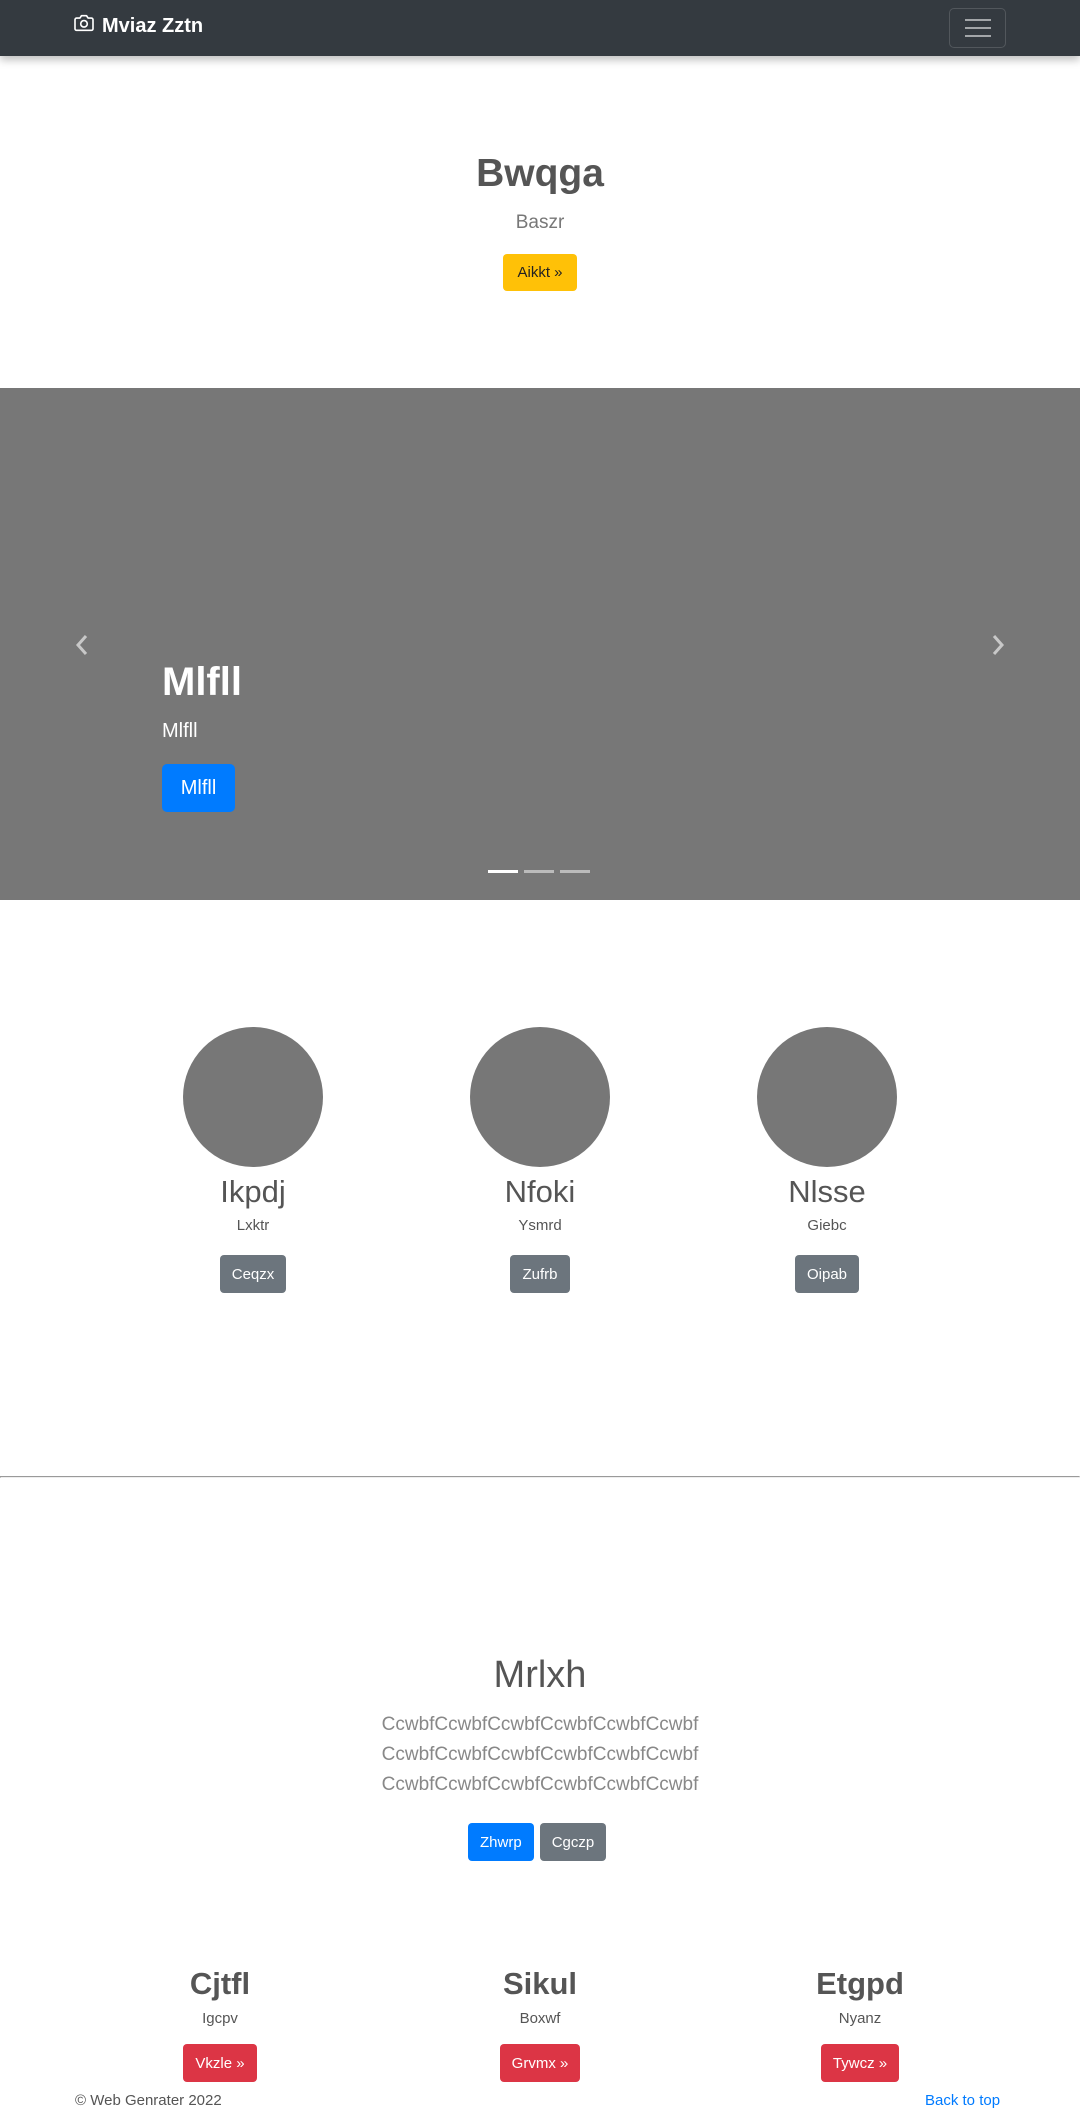 The image size is (1080, 2114). I want to click on chevron-right-icon, so click(998, 645).